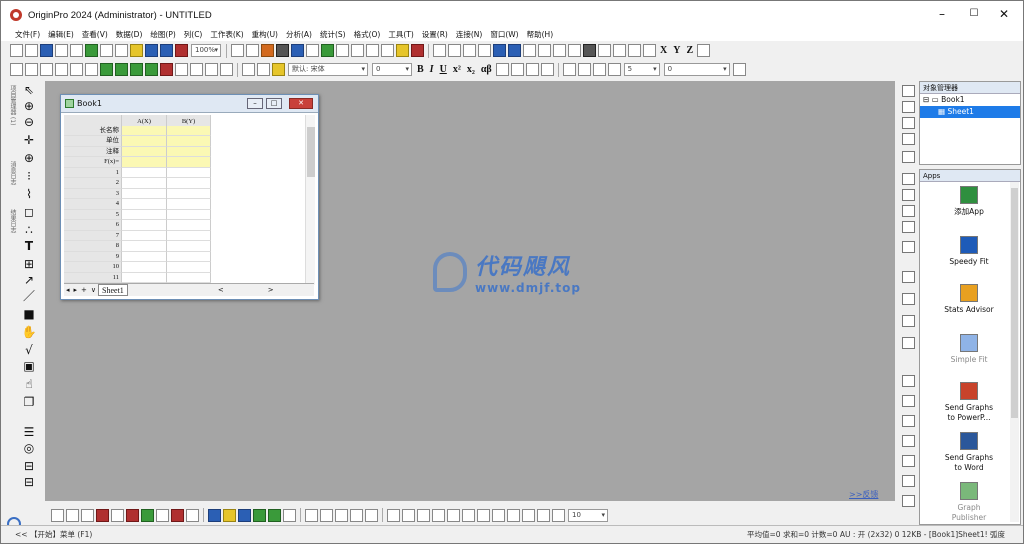 This screenshot has height=544, width=1024. I want to click on undo-icon, so click(16, 69).